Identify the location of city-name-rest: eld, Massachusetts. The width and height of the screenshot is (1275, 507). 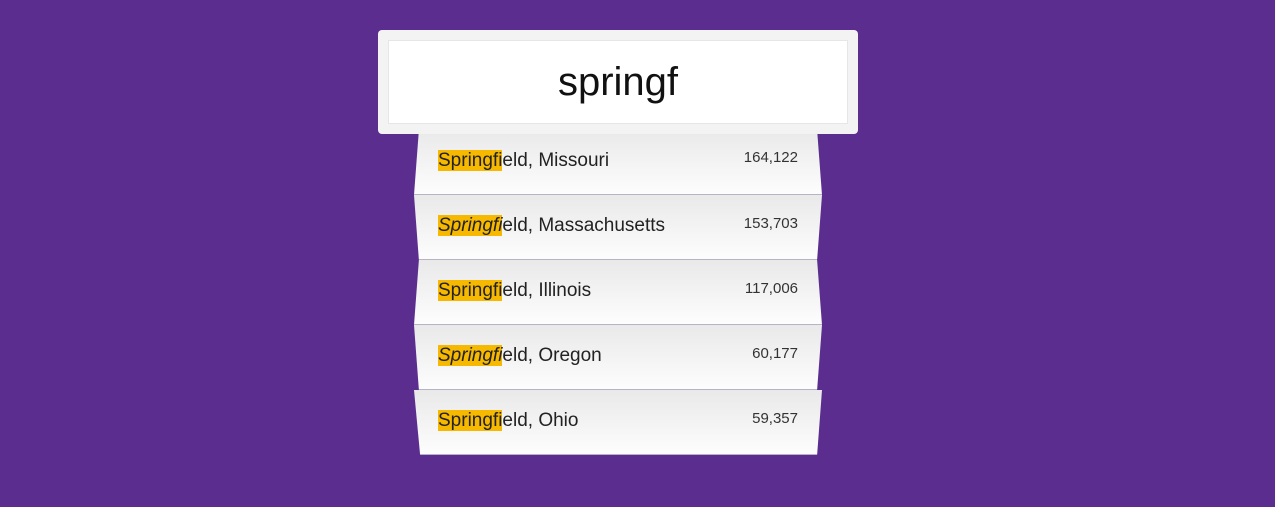
(584, 225).